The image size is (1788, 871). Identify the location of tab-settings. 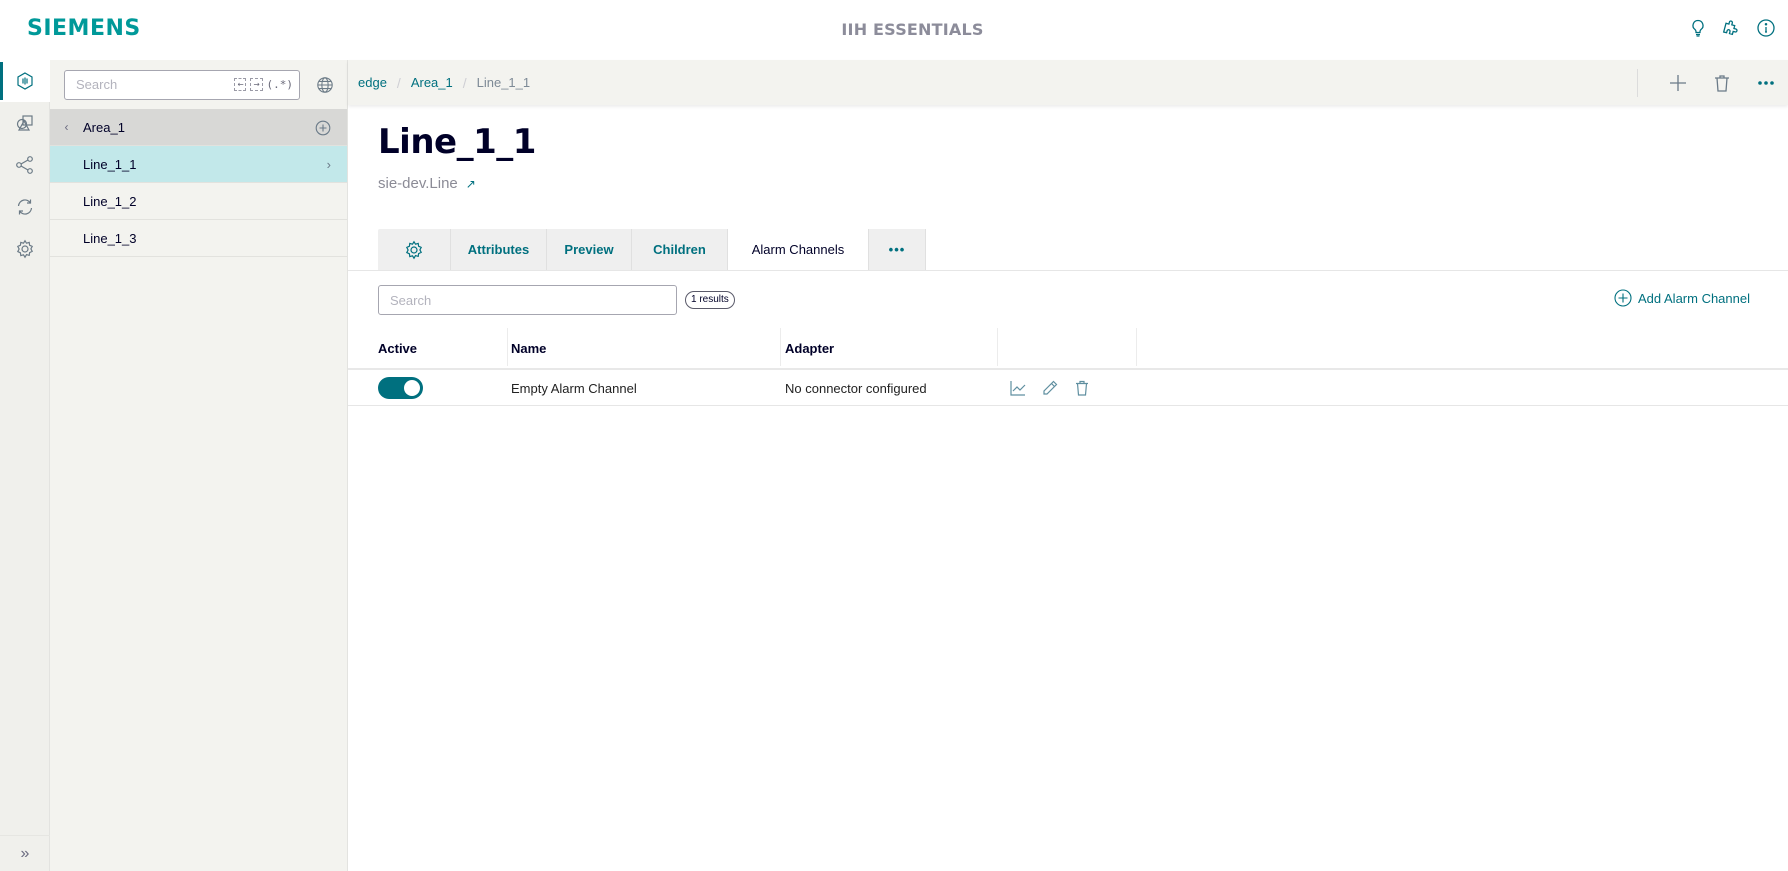
(414, 249).